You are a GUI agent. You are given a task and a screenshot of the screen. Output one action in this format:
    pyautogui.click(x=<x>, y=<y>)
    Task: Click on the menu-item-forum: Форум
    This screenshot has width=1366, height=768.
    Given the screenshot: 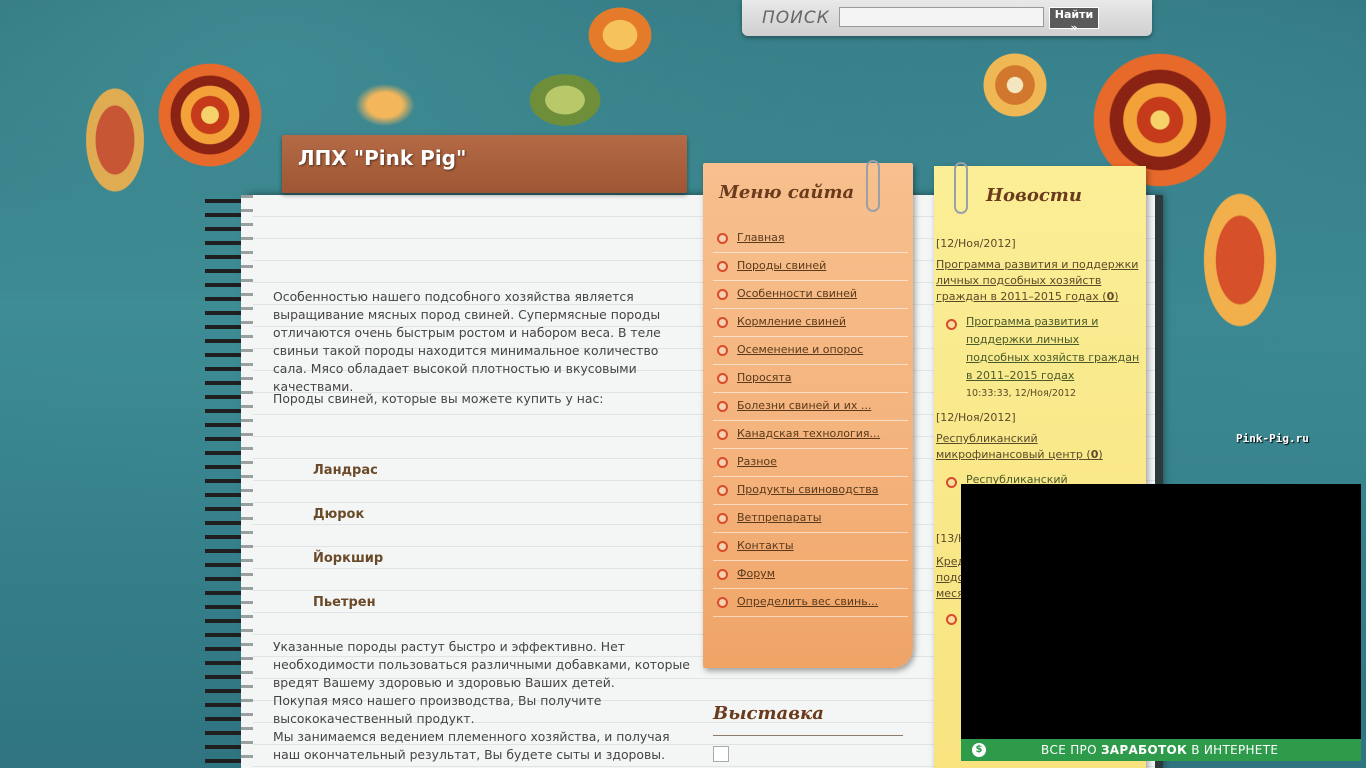 What is the action you would take?
    pyautogui.click(x=810, y=575)
    